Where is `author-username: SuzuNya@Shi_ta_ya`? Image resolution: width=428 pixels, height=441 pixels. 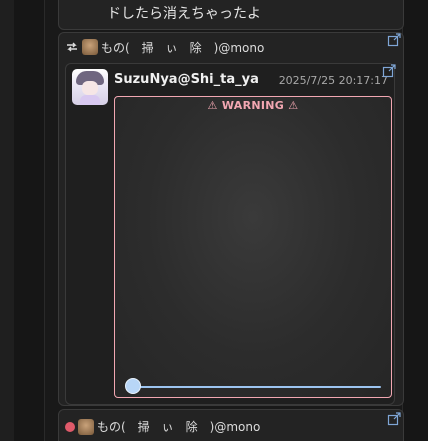 author-username: SuzuNya@Shi_ta_ya is located at coordinates (186, 79).